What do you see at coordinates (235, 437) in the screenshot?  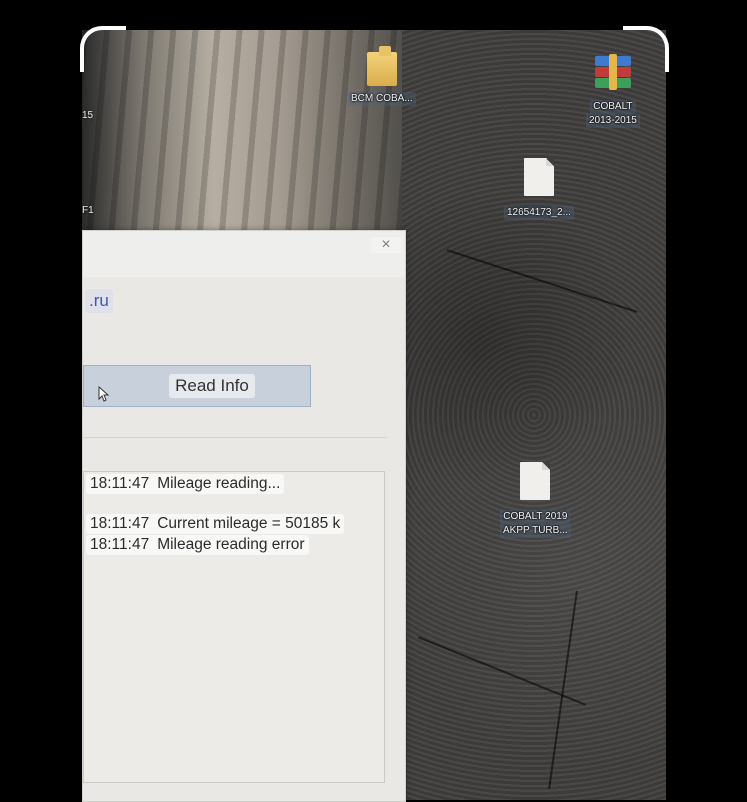 I see `divider` at bounding box center [235, 437].